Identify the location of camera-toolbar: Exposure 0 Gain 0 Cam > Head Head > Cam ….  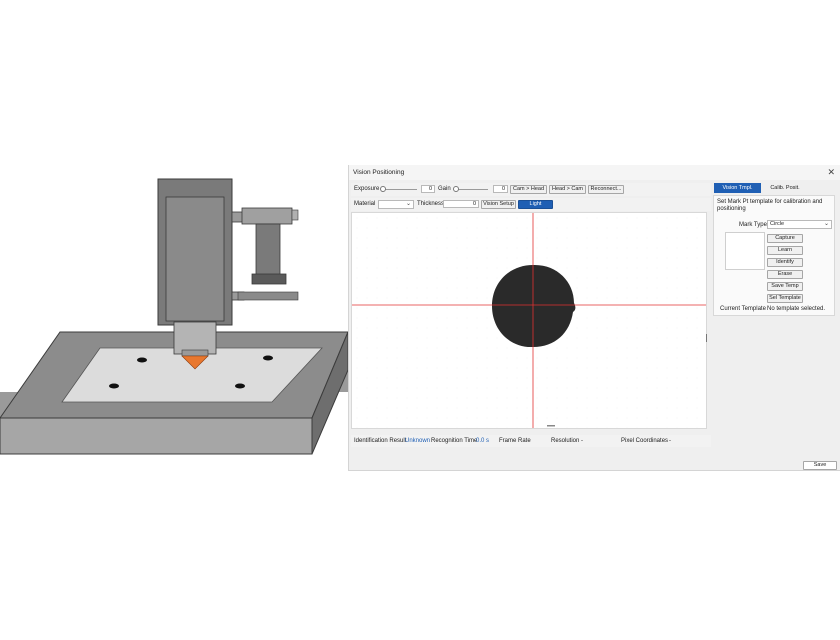
(531, 189).